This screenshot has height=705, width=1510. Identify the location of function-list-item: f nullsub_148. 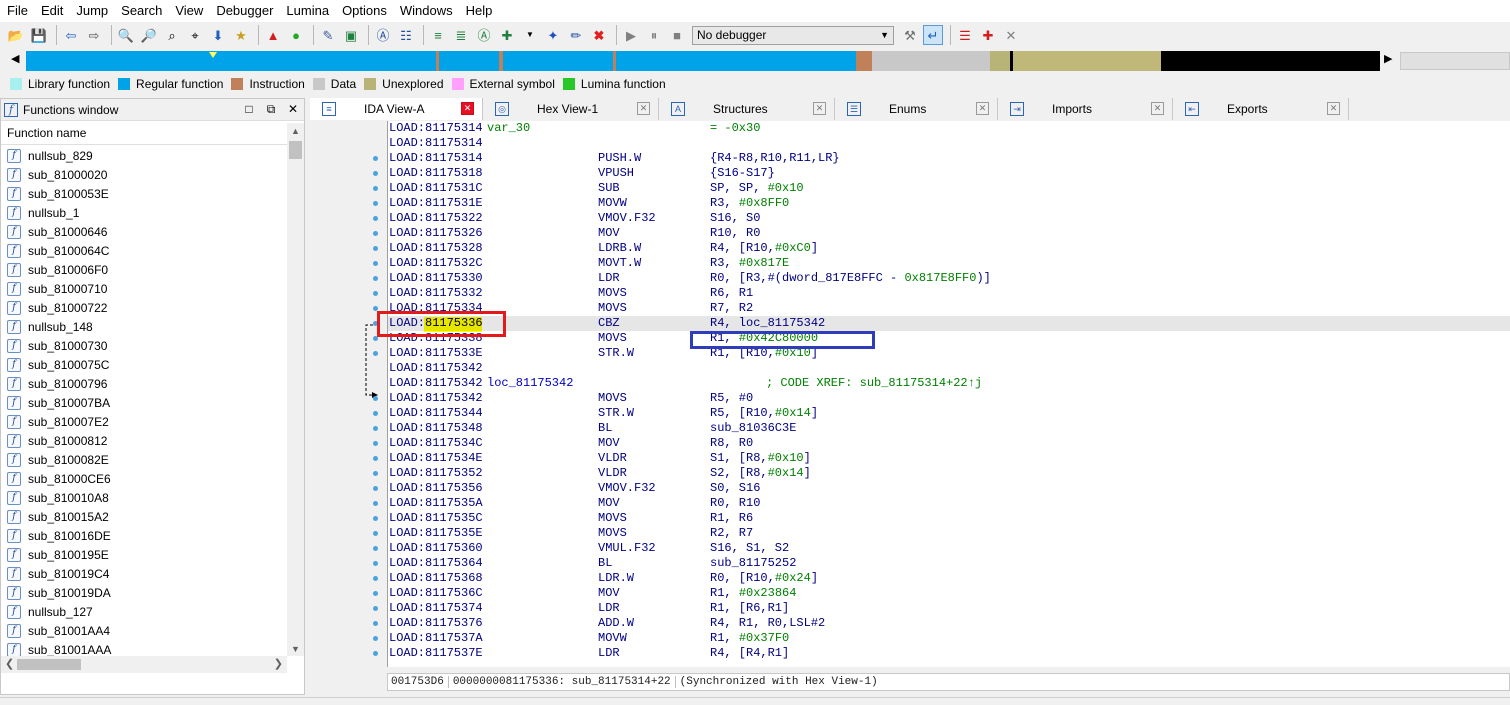
(144, 326).